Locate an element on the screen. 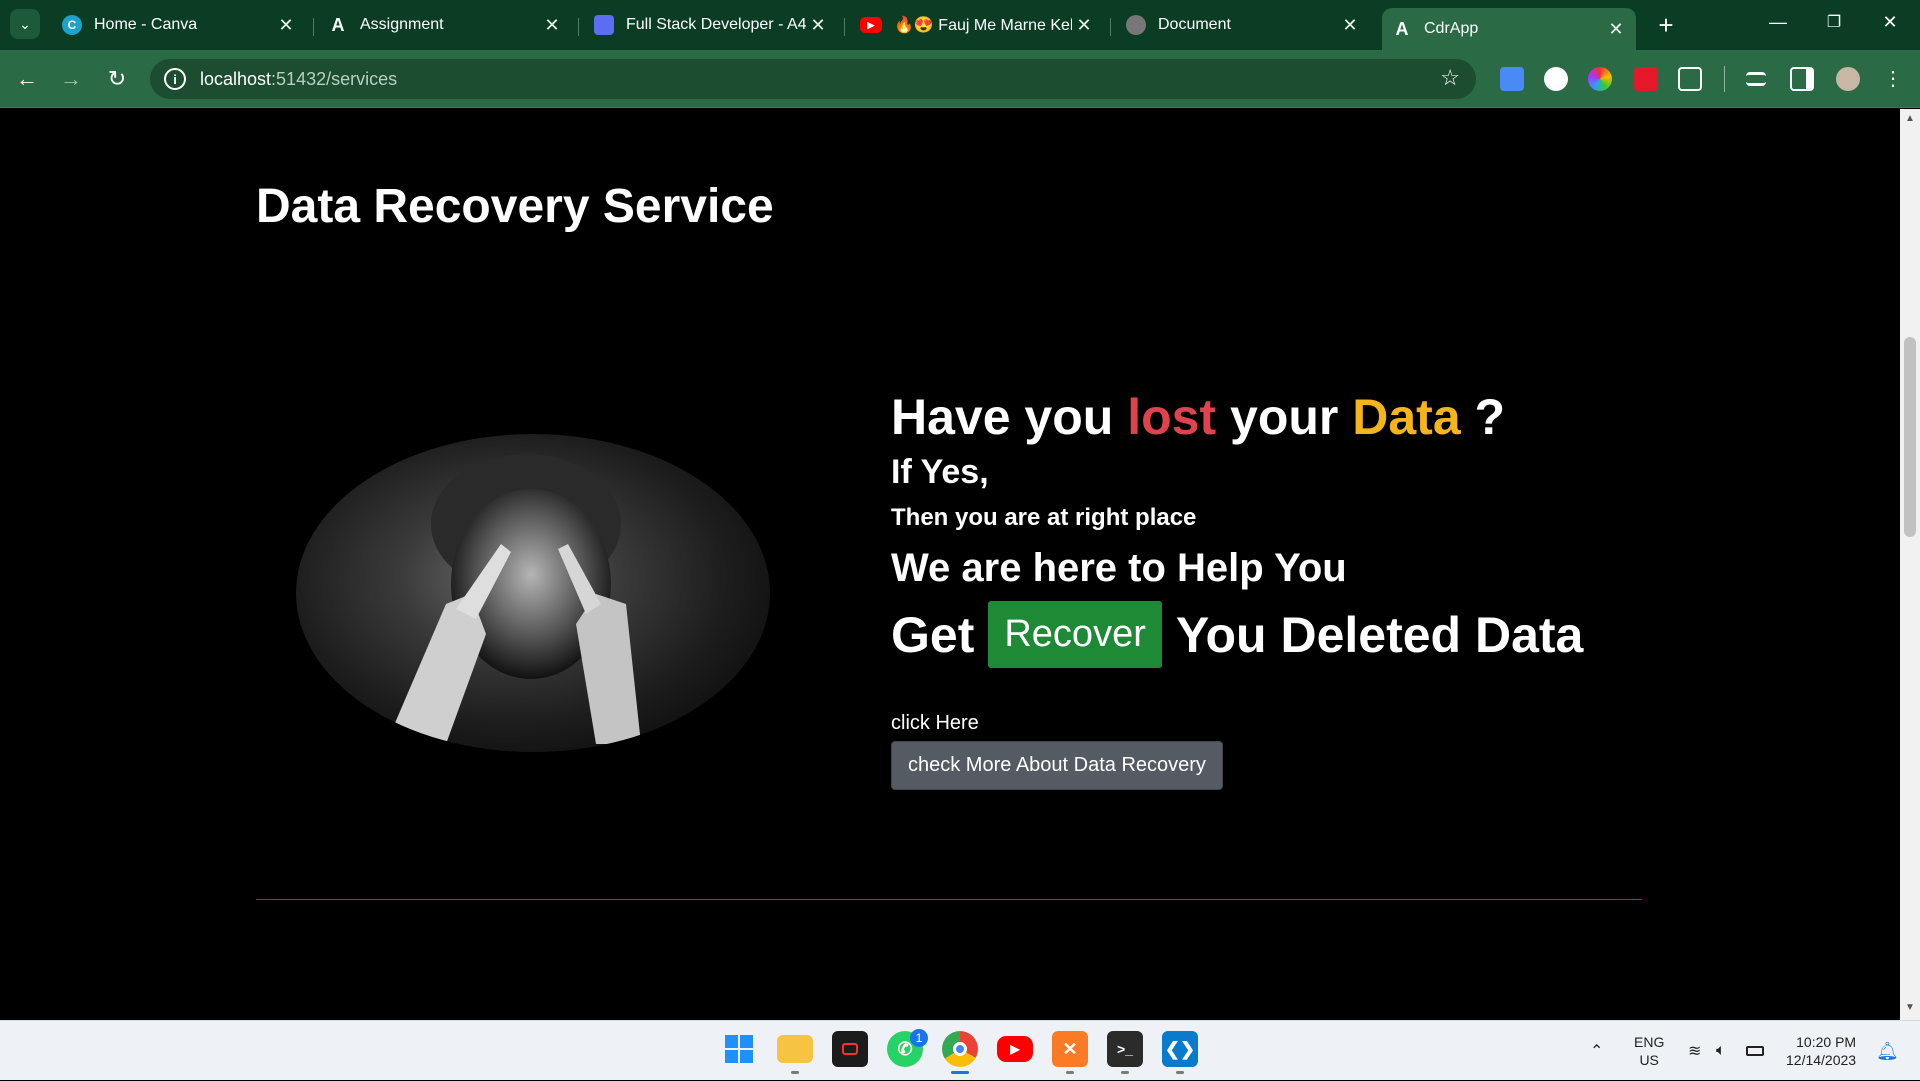 The image size is (1920, 1081). language-indicator: ENG US is located at coordinates (1649, 1051).